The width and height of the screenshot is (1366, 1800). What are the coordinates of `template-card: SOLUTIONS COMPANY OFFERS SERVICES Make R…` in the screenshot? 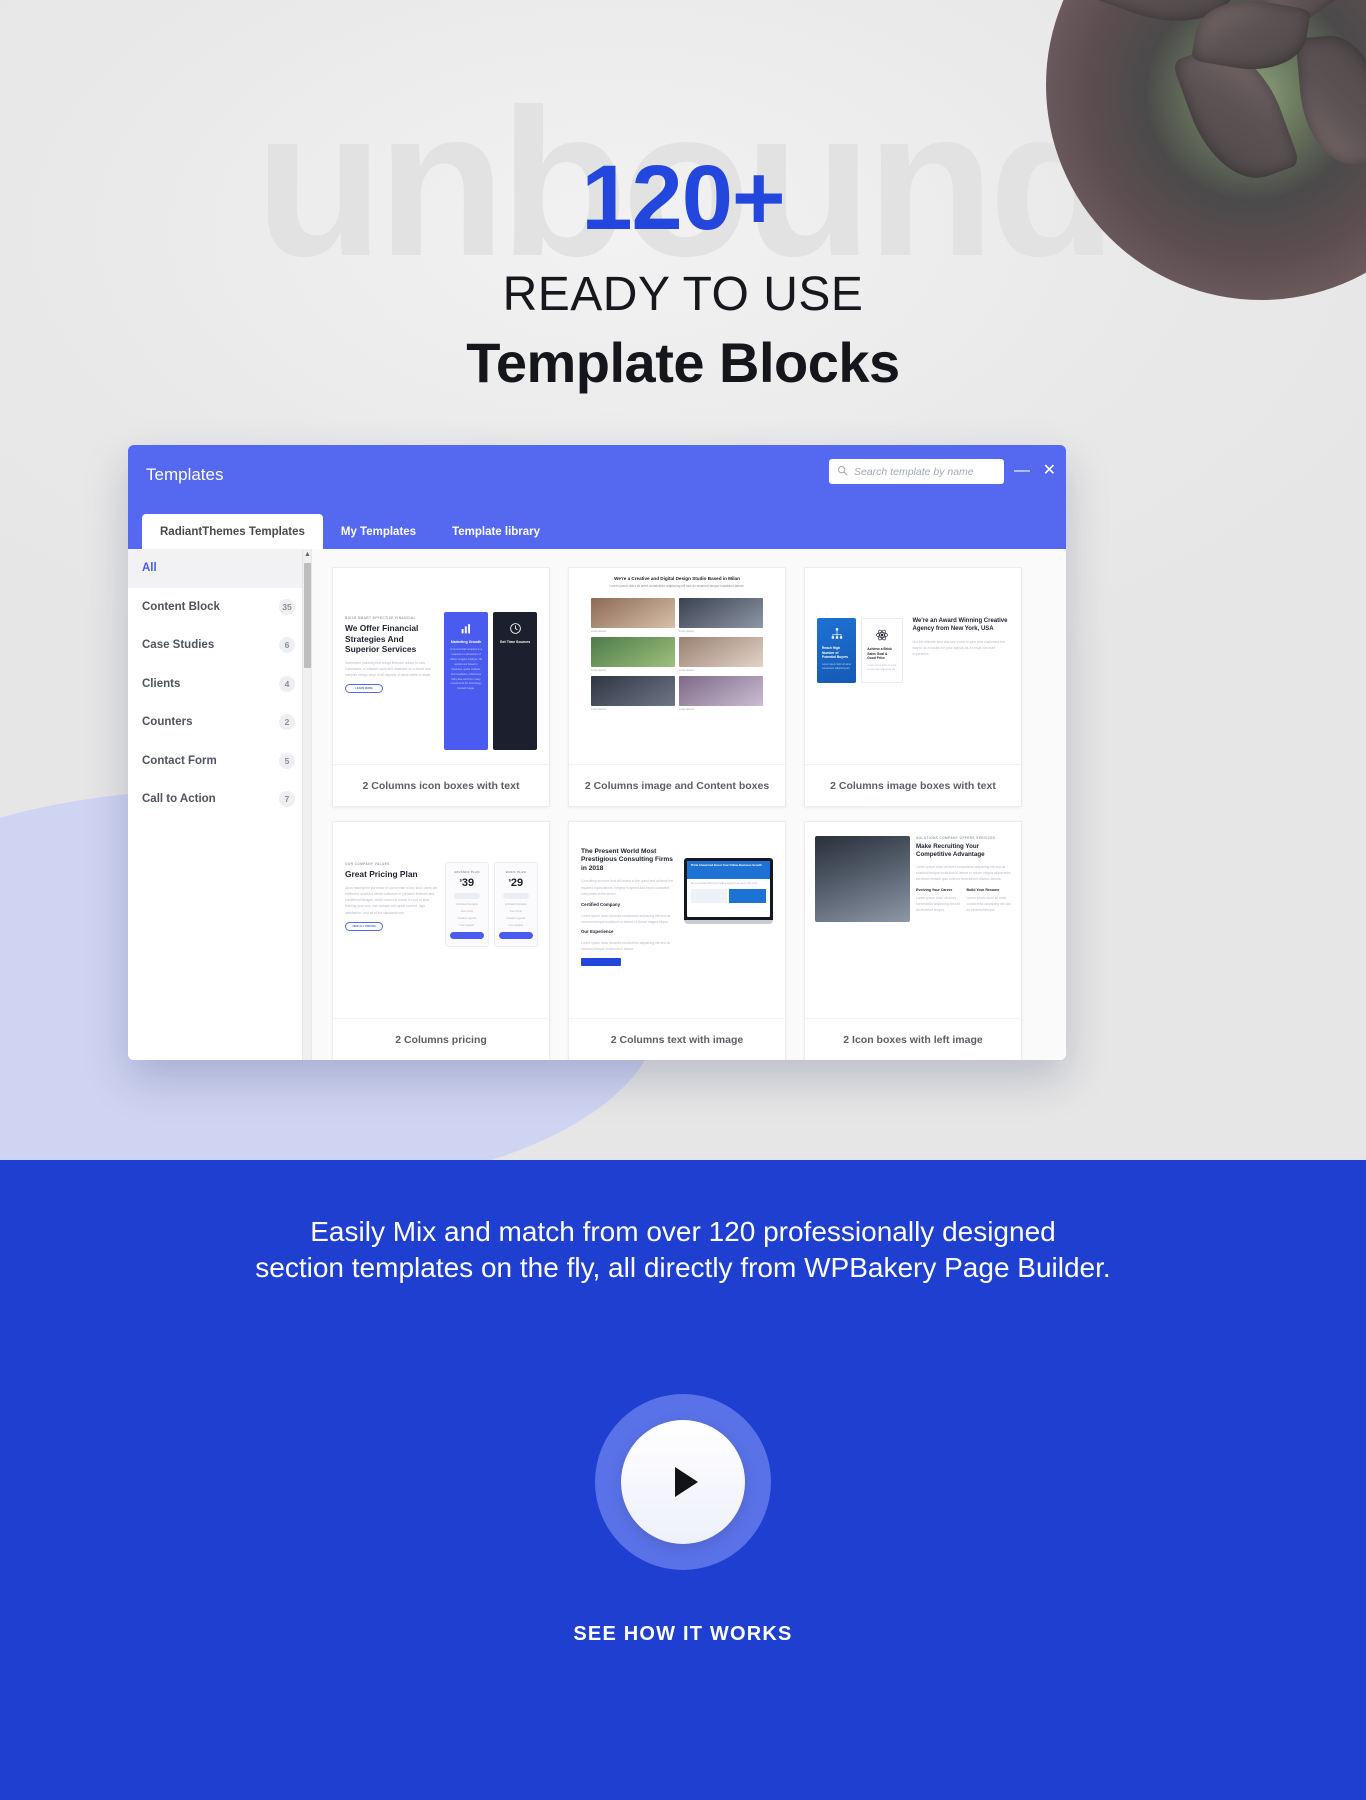 It's located at (913, 940).